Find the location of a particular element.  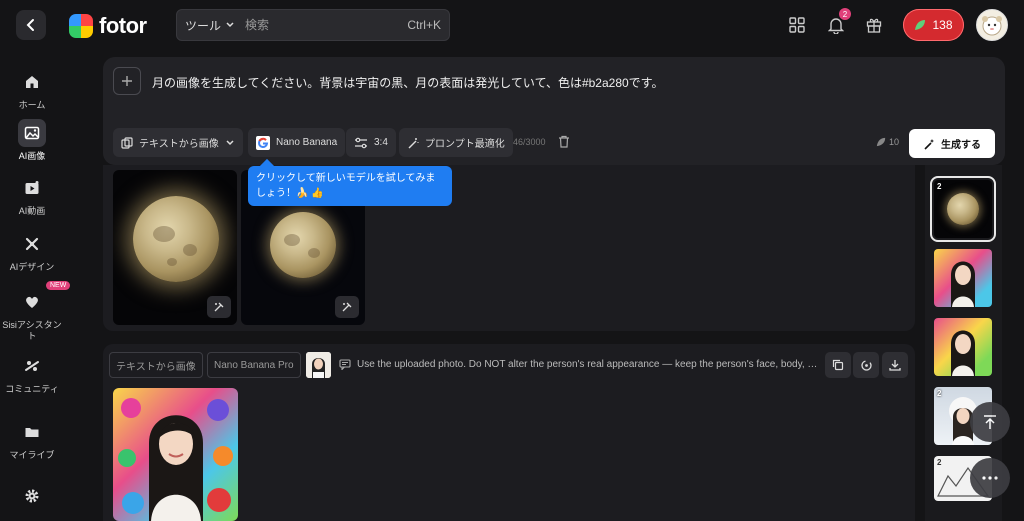

apps-grid-button is located at coordinates (797, 25).